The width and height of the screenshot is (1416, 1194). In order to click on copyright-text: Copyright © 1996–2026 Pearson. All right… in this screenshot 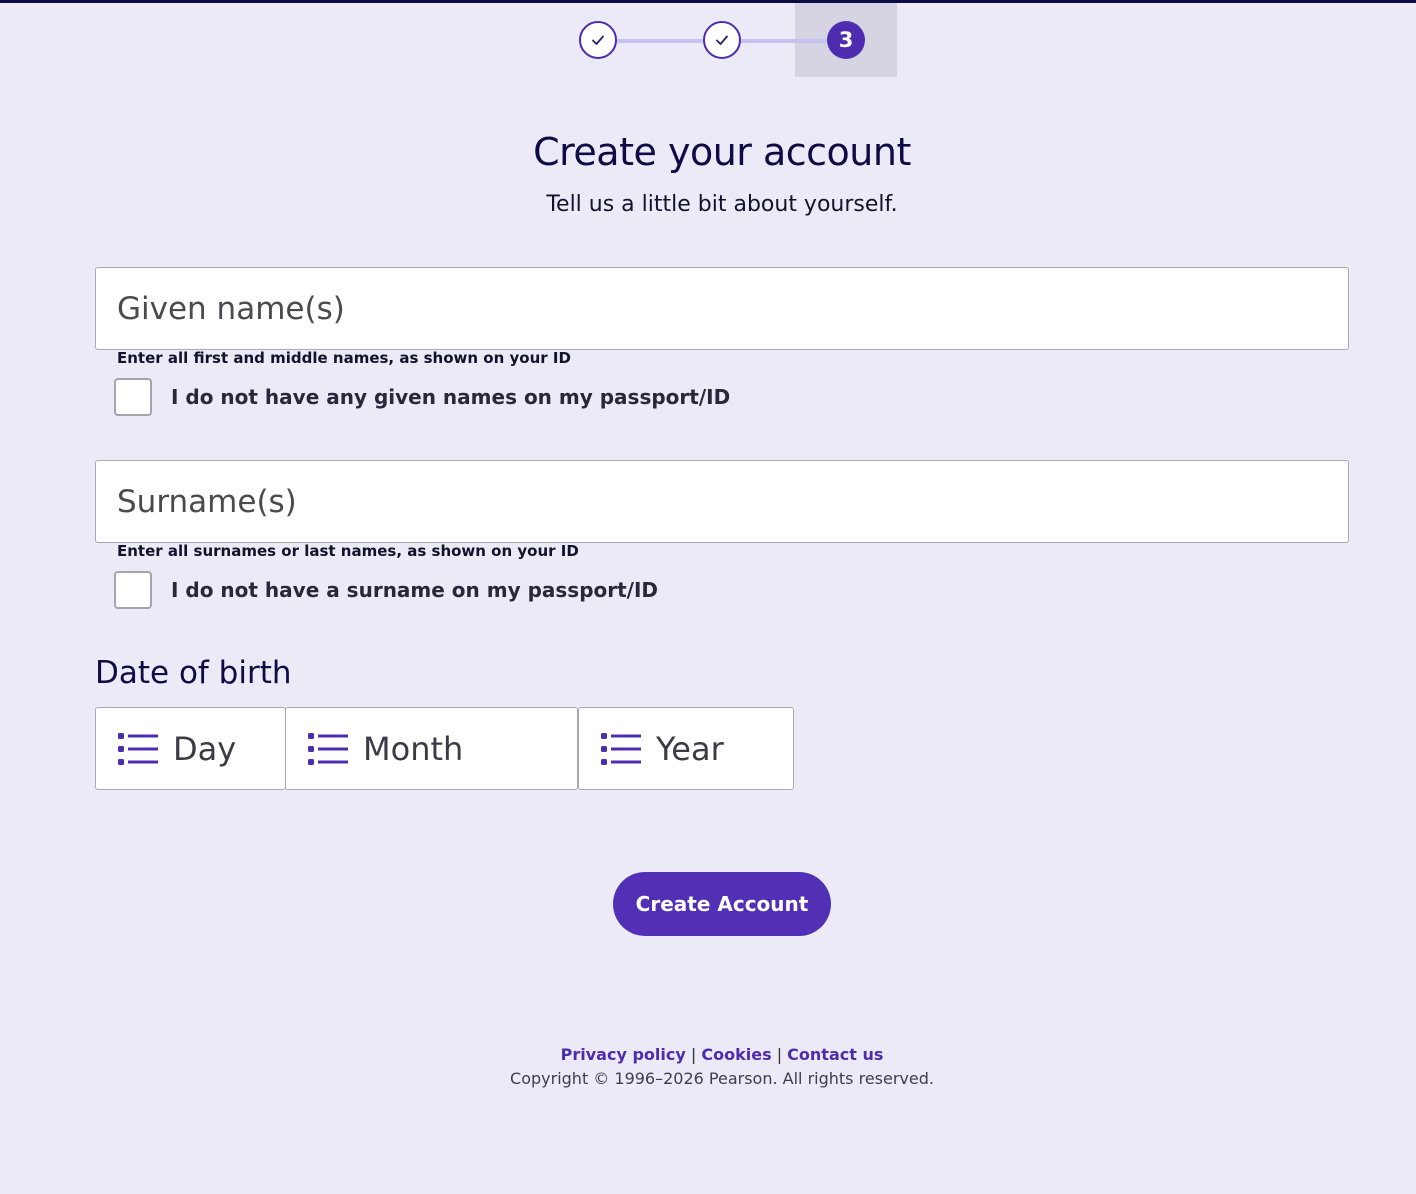, I will do `click(722, 1078)`.